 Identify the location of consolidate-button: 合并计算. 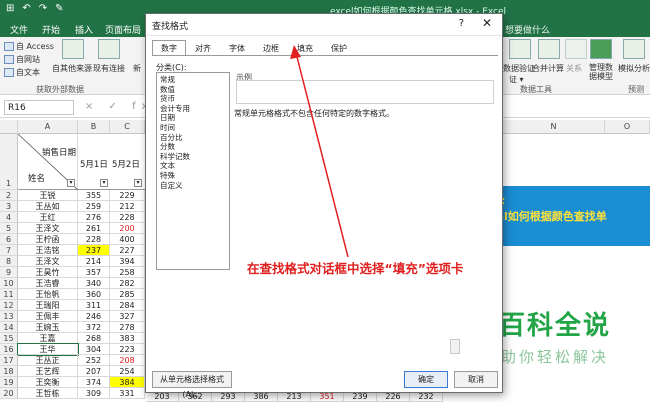
(548, 68).